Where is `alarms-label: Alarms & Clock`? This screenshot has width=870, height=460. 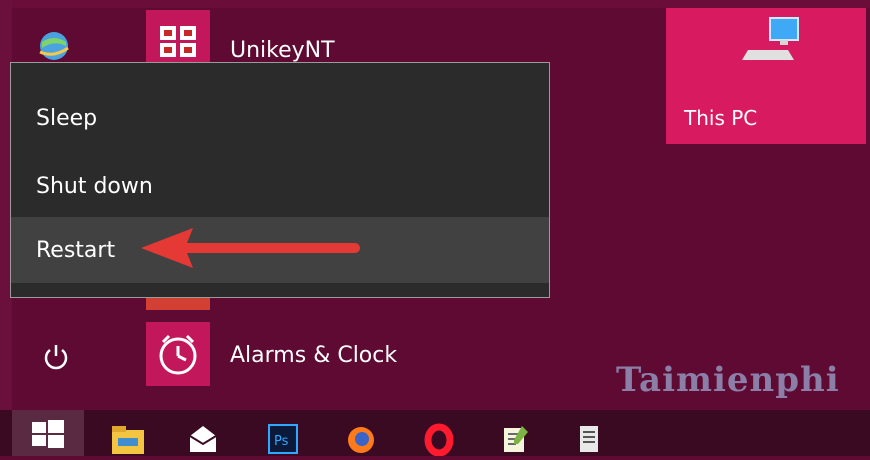
alarms-label: Alarms & Clock is located at coordinates (313, 355).